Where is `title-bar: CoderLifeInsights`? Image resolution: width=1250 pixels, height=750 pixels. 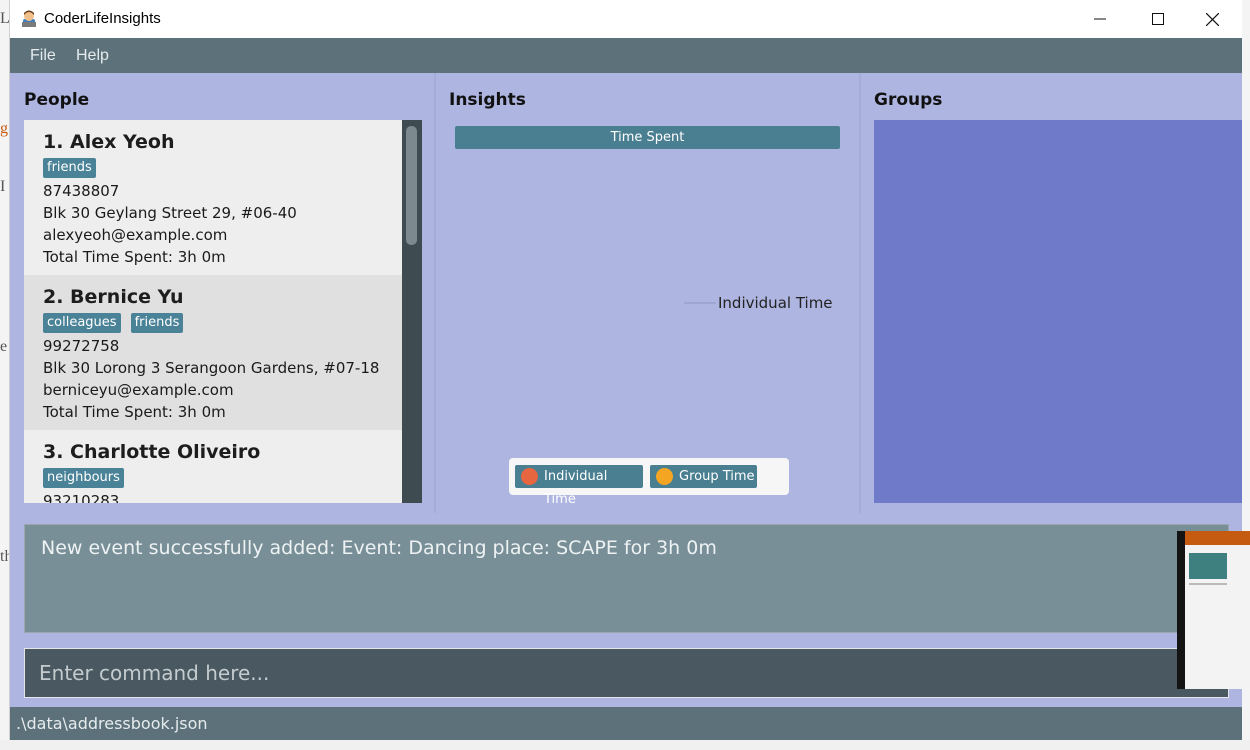
title-bar: CoderLifeInsights is located at coordinates (626, 19).